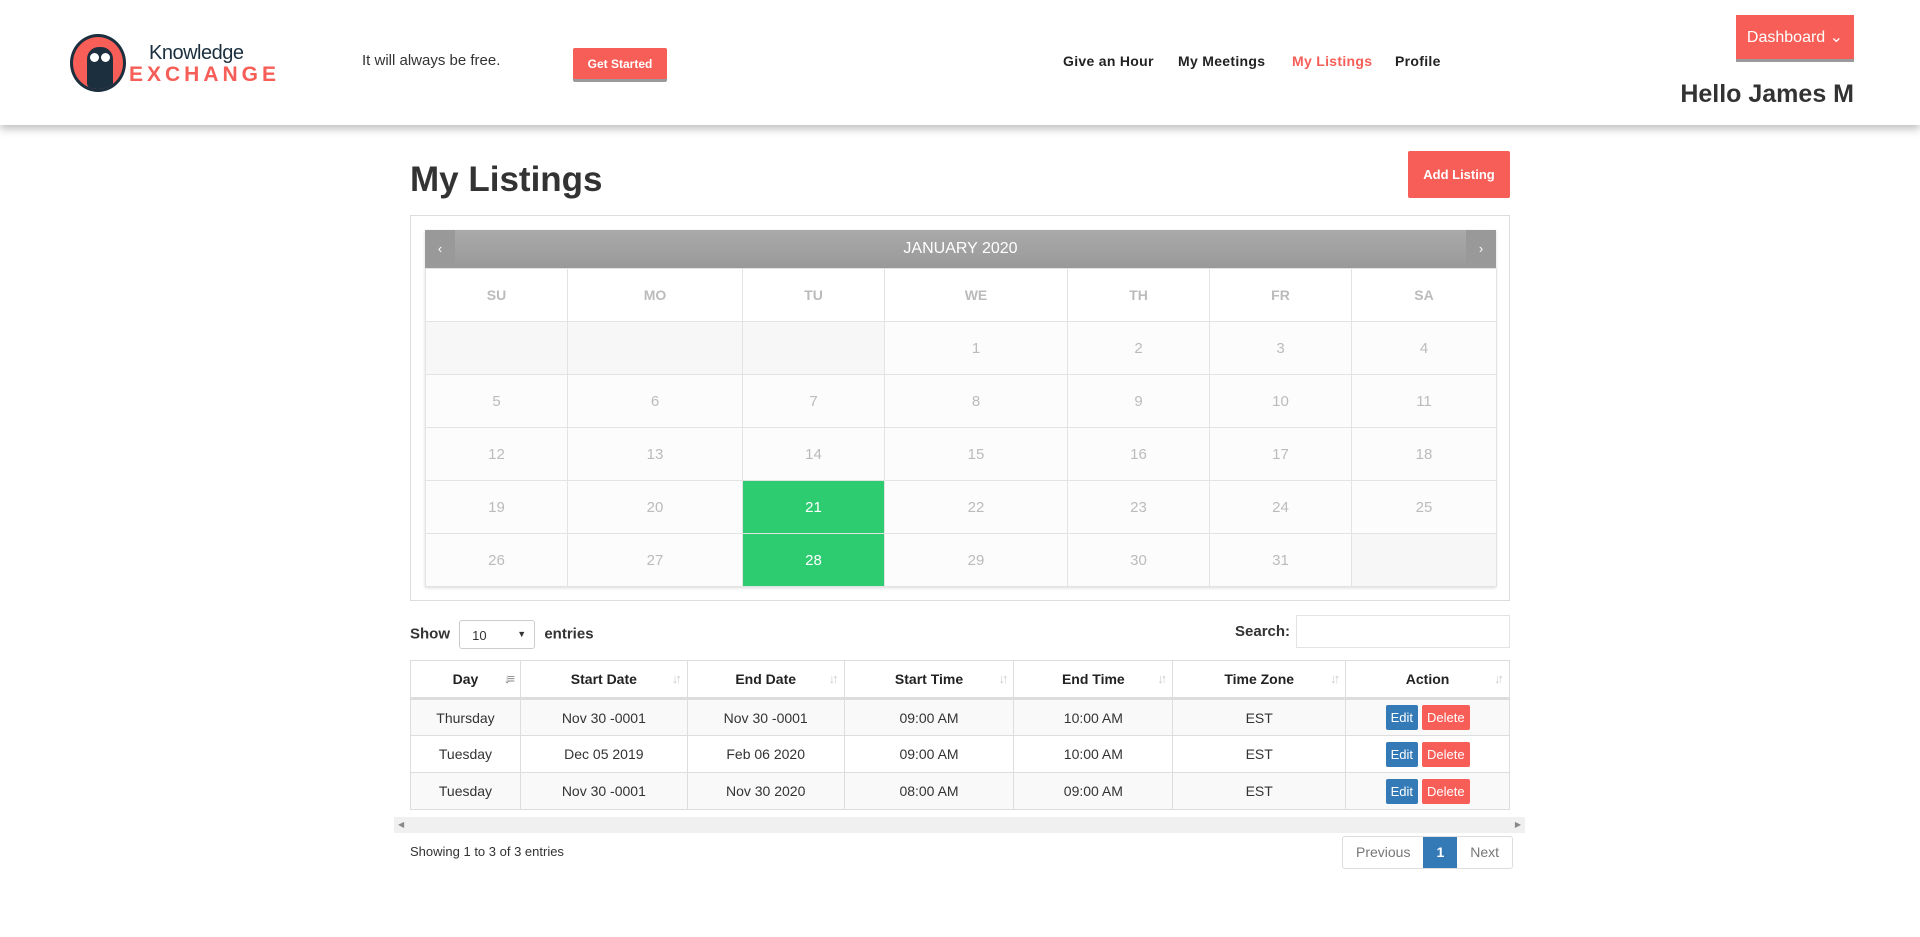 The width and height of the screenshot is (1920, 937). I want to click on column-label: End Time, so click(1093, 679).